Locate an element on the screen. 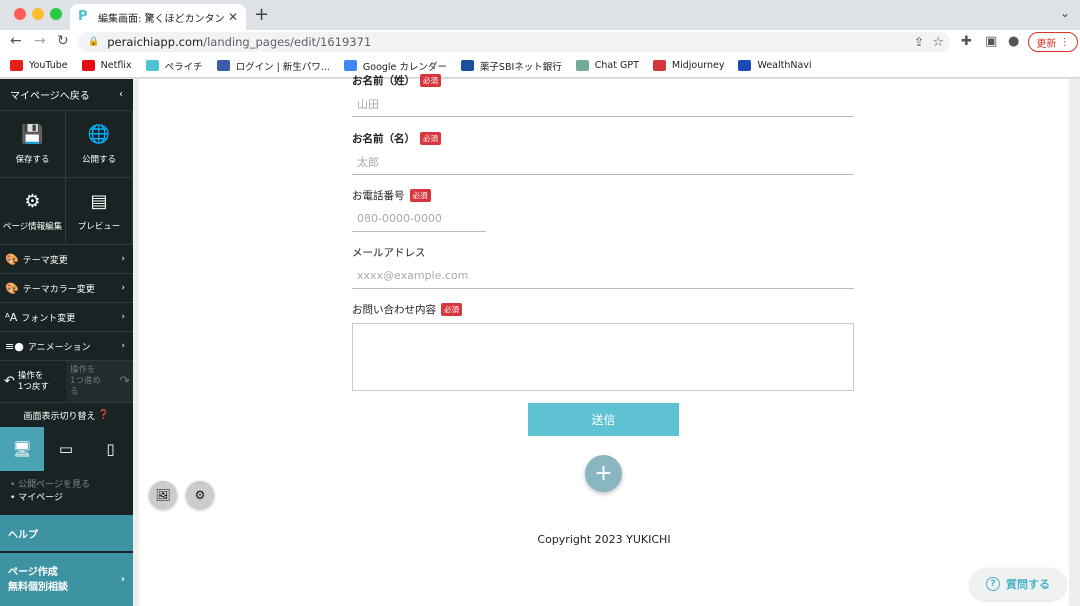  bookmark-item: YouTube is located at coordinates (39, 65).